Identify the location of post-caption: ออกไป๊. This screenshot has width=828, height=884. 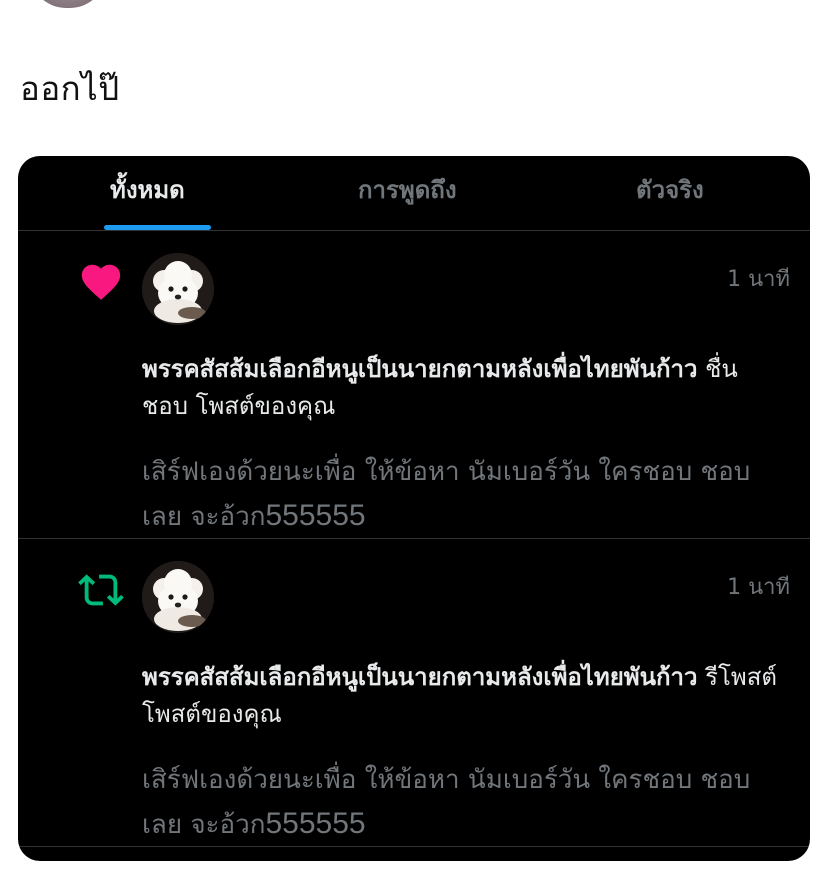
(70, 88).